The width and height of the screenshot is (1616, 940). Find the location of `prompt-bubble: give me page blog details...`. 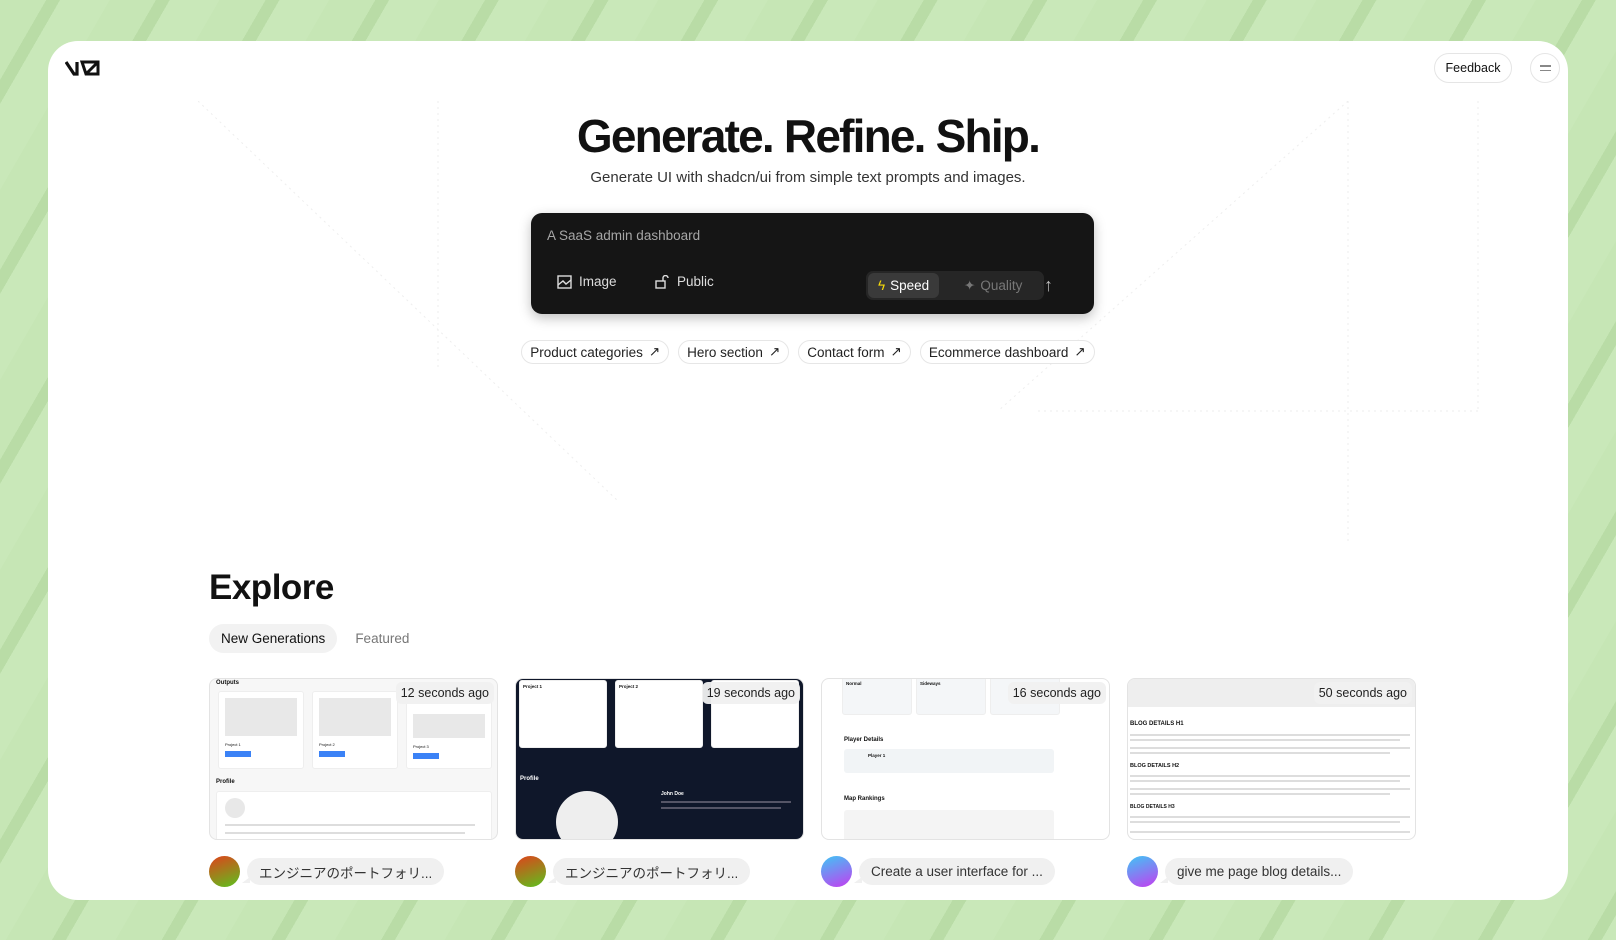

prompt-bubble: give me page blog details... is located at coordinates (1256, 871).